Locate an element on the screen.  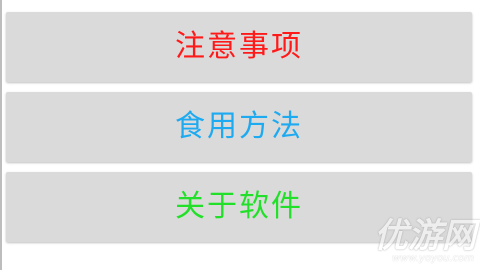
site-watermark: 优游网 www.yoyou.com is located at coordinates (425, 241).